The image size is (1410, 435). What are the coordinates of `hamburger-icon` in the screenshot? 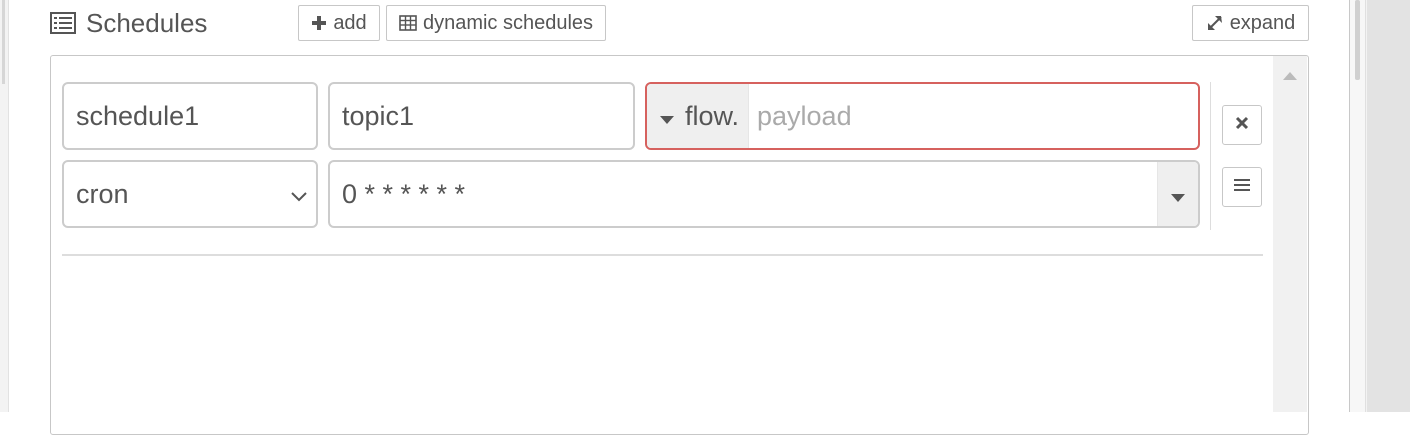 It's located at (1242, 187).